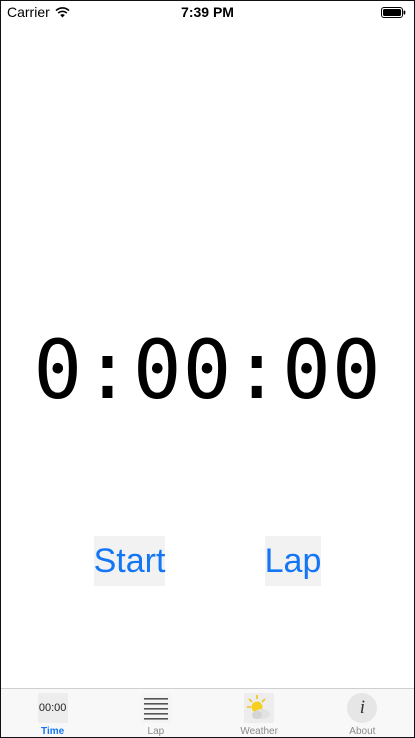  I want to click on tab-lap: Lap, so click(155, 713).